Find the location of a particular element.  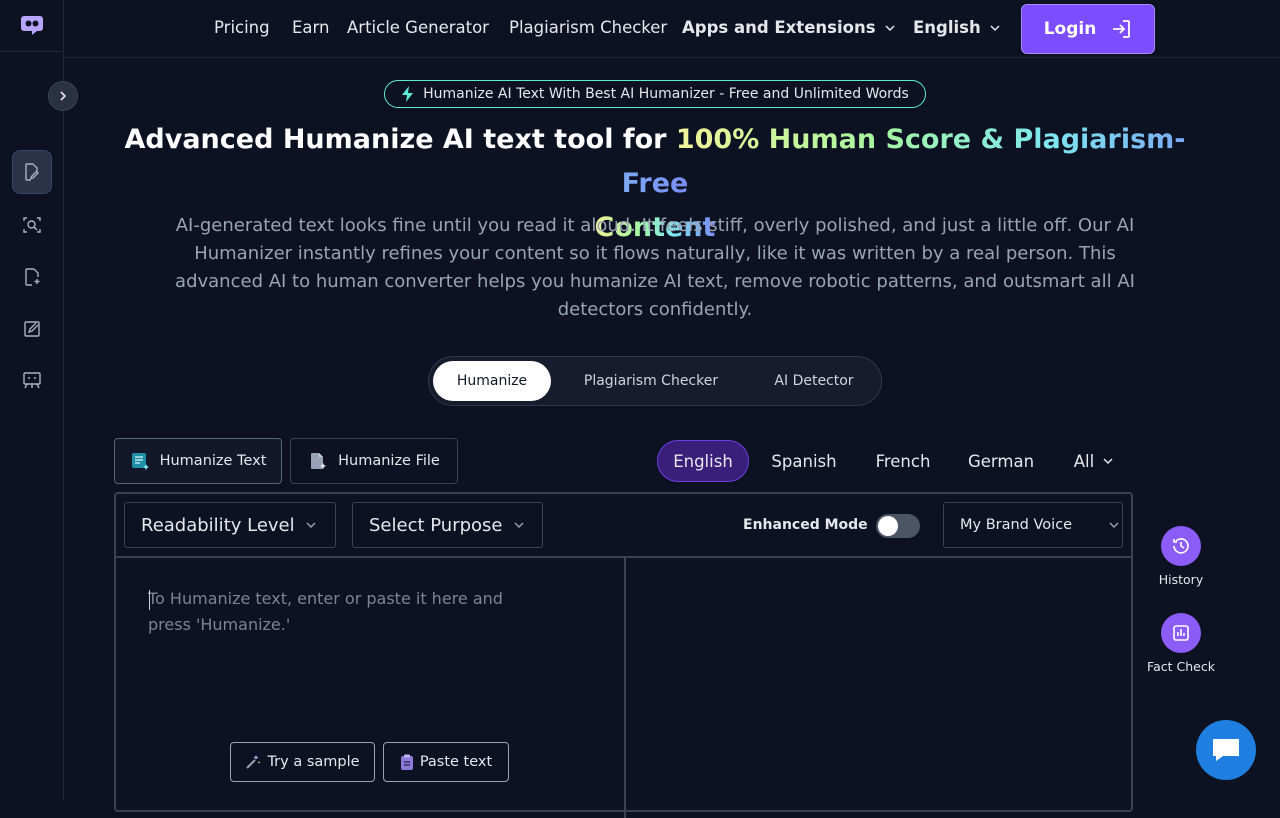

bar-chart-icon is located at coordinates (1181, 633).